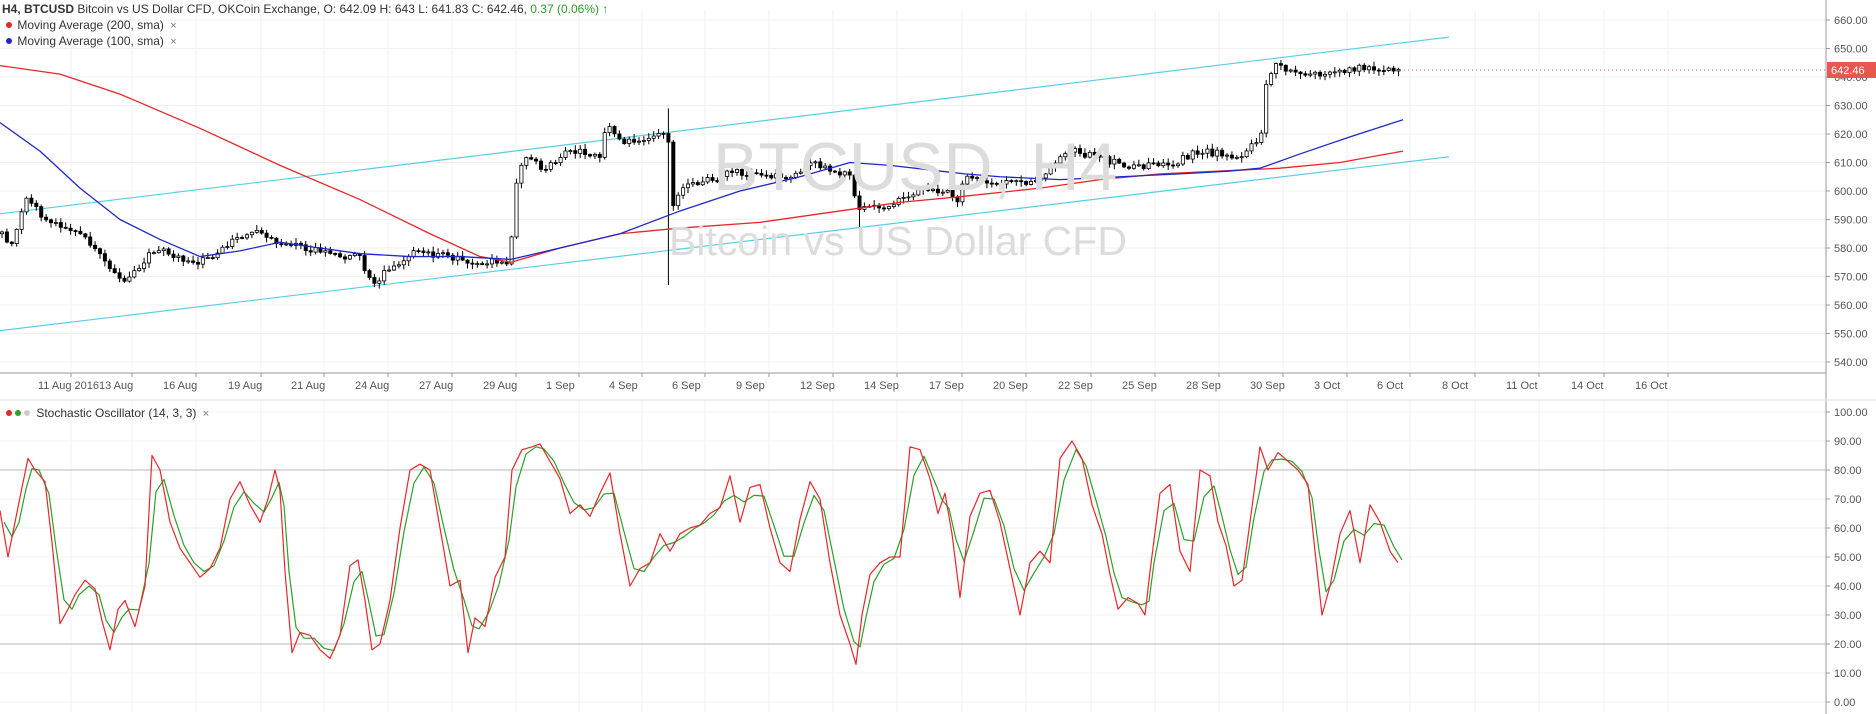  I want to click on y-tick-label: 40.00, so click(1848, 587).